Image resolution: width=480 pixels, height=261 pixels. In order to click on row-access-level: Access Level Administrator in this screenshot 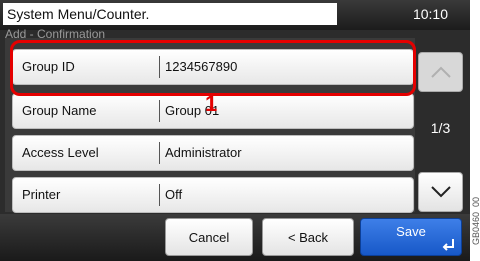, I will do `click(213, 153)`.